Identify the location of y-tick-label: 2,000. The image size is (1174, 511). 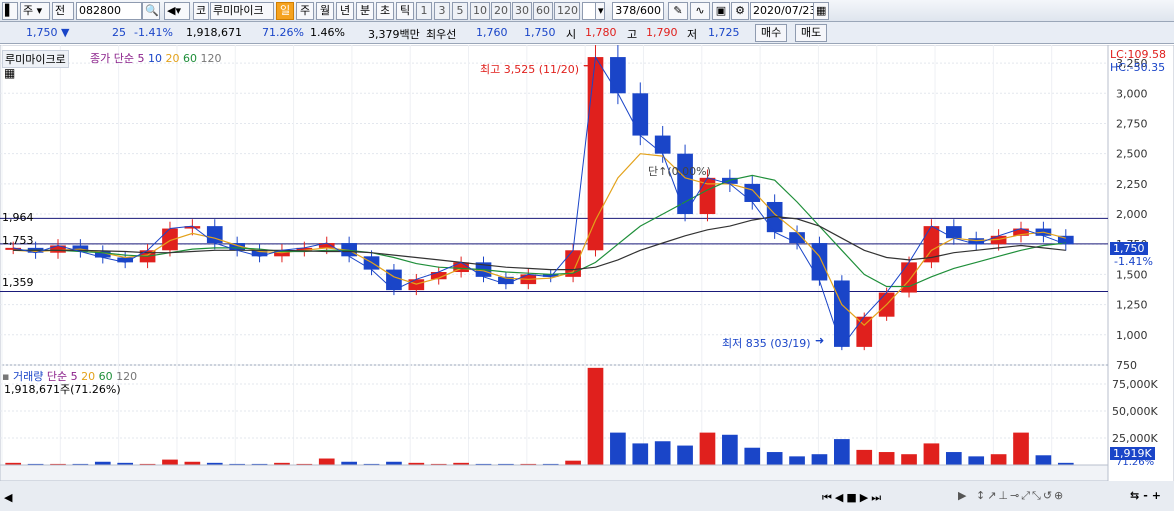
(1132, 214).